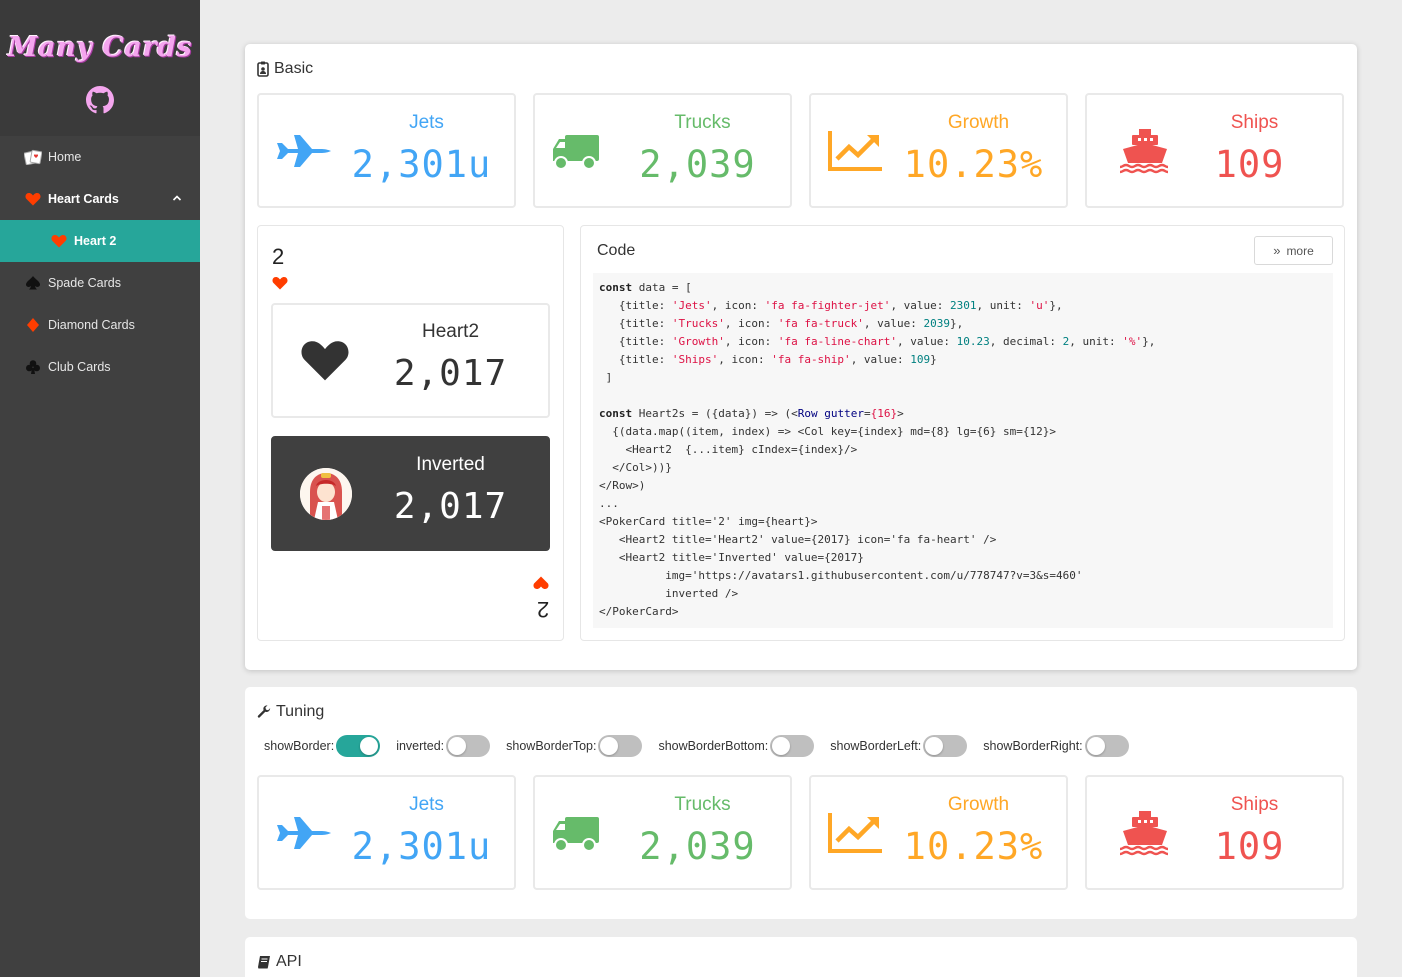  What do you see at coordinates (290, 712) in the screenshot?
I see `panel-title: Tuning` at bounding box center [290, 712].